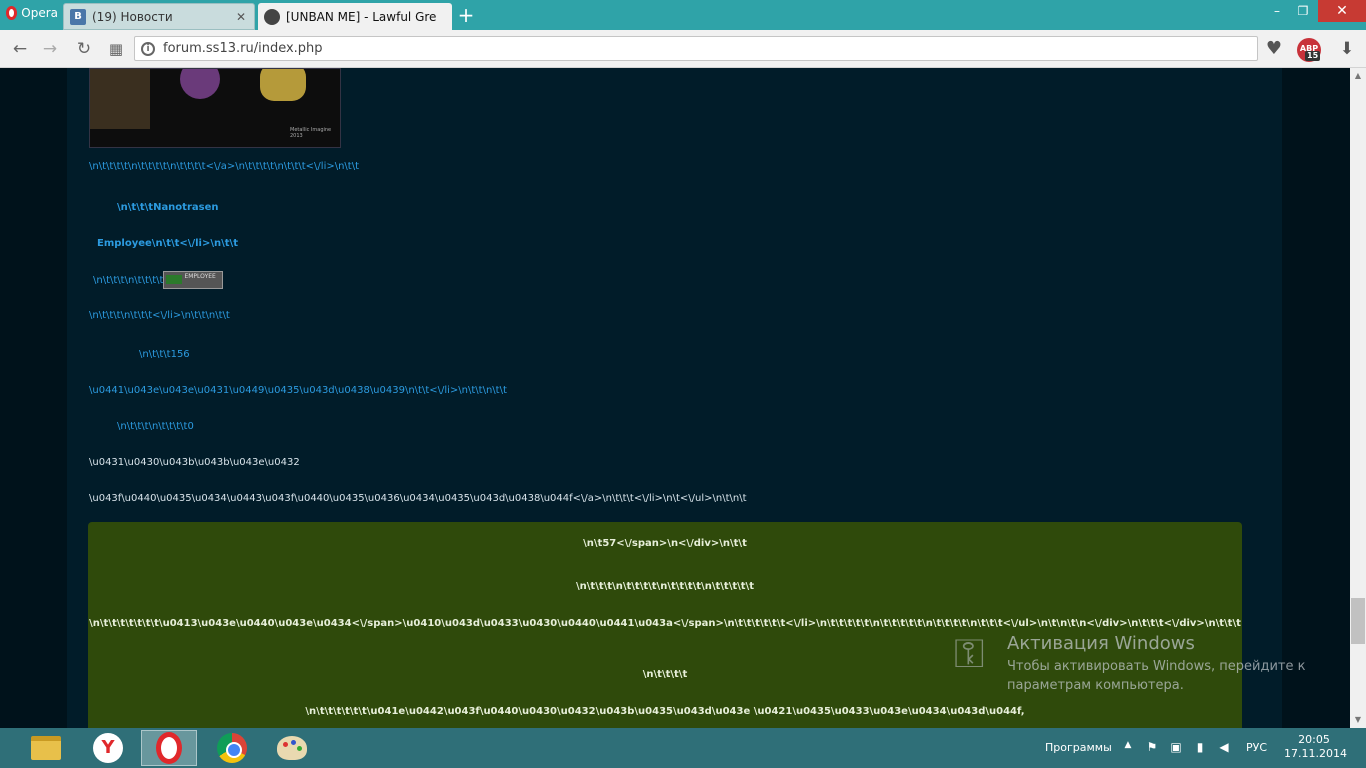  I want to click on raw-text-fragment: \n\t\t\t\n\t\t\t\t, so click(128, 280).